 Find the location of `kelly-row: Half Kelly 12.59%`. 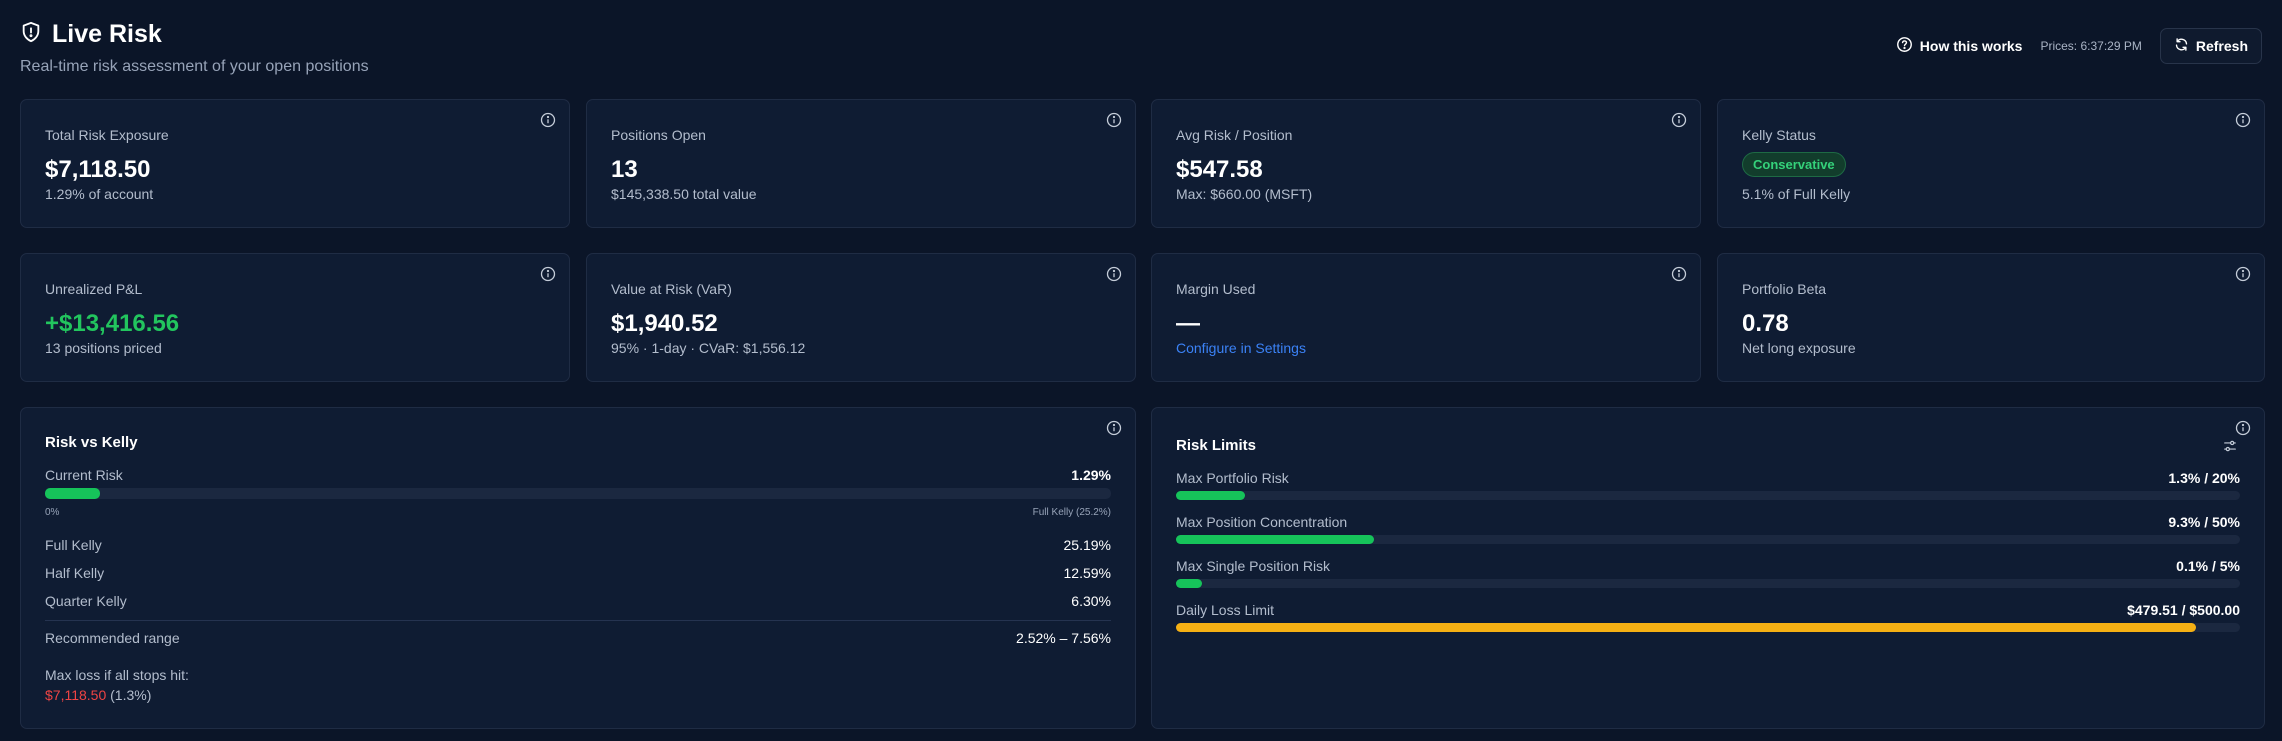

kelly-row: Half Kelly 12.59% is located at coordinates (578, 573).